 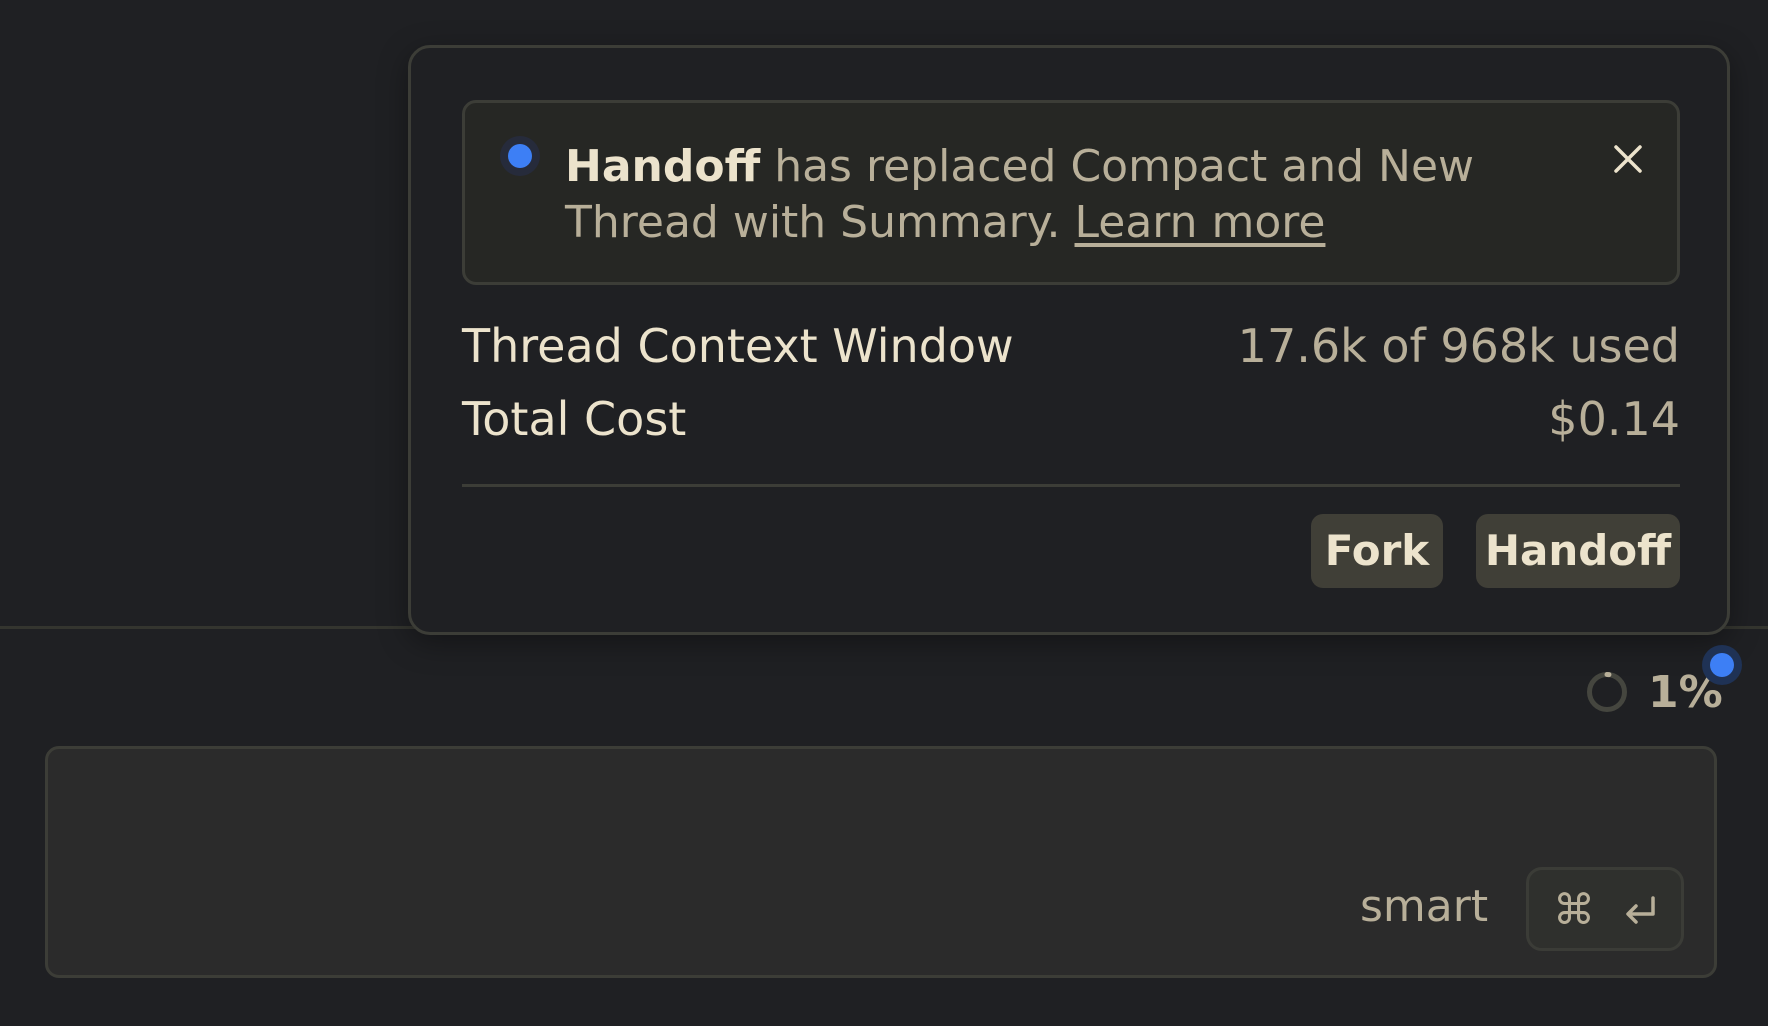 What do you see at coordinates (1071, 346) in the screenshot?
I see `context-window-row: Thread Context Window 17.6k of 968k used` at bounding box center [1071, 346].